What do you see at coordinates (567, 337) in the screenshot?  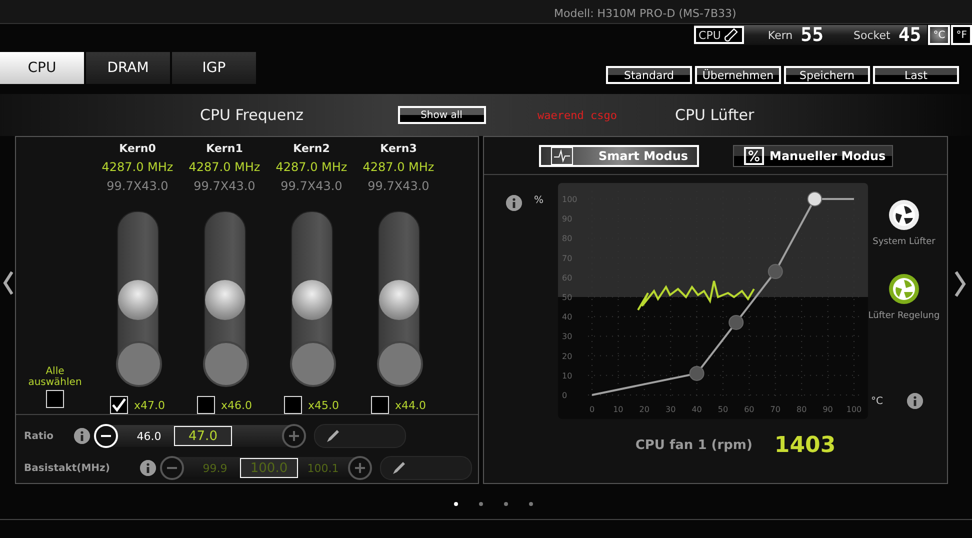 I see `y-tick-label: 30` at bounding box center [567, 337].